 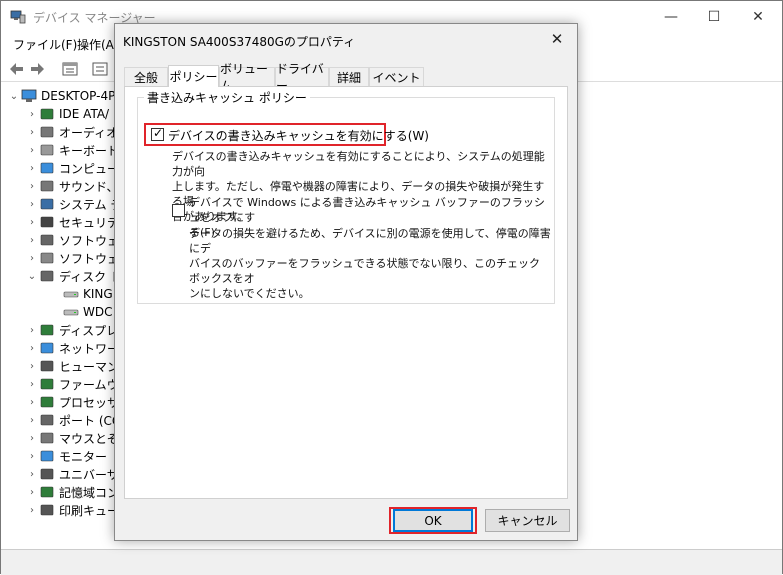 I want to click on mouse-icon, so click(x=47, y=438).